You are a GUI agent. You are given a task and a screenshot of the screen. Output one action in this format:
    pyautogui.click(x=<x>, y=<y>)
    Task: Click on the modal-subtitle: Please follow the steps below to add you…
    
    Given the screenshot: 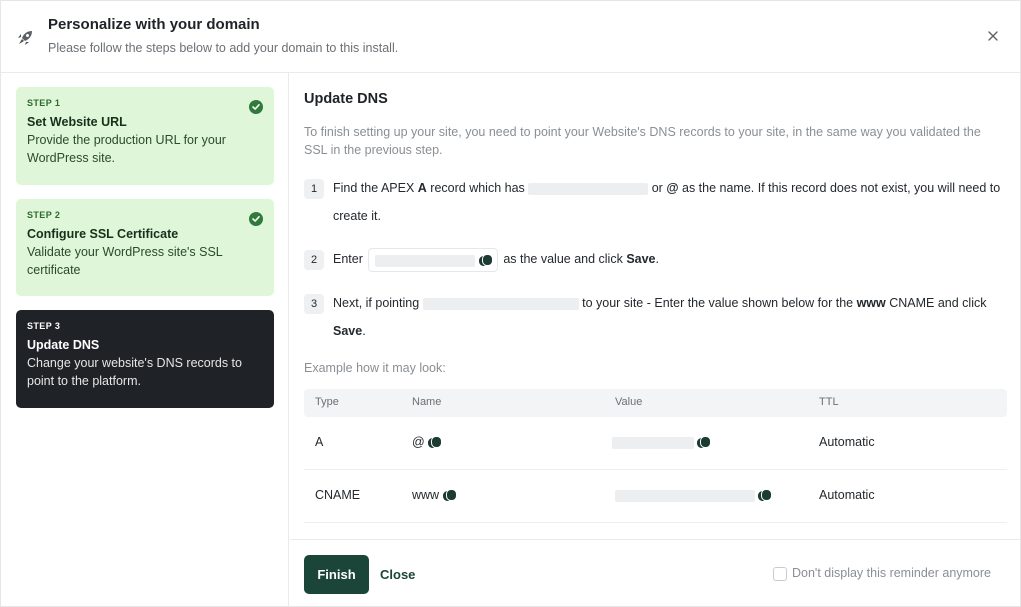 What is the action you would take?
    pyautogui.click(x=223, y=48)
    